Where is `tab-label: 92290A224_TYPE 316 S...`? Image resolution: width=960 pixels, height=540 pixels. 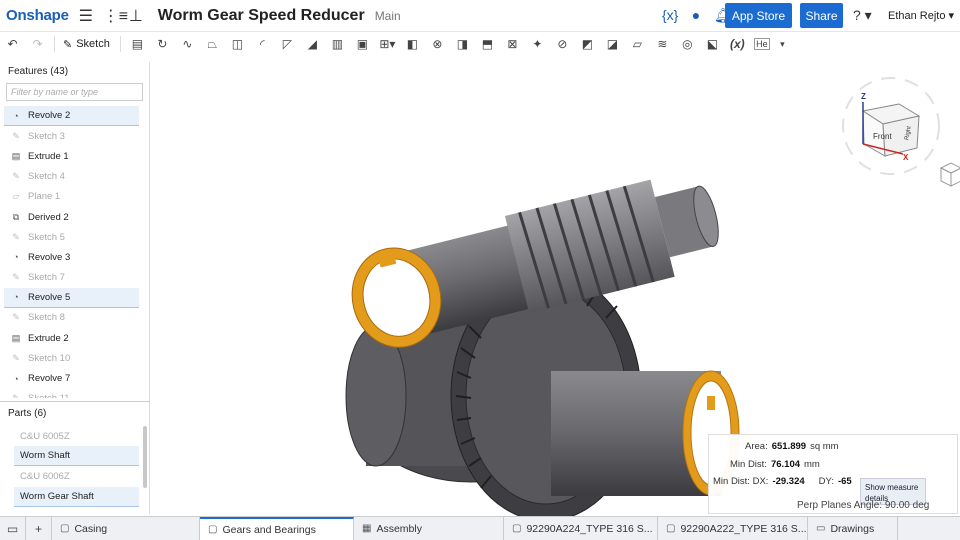
tab-label: 92290A224_TYPE 316 S... is located at coordinates (589, 528).